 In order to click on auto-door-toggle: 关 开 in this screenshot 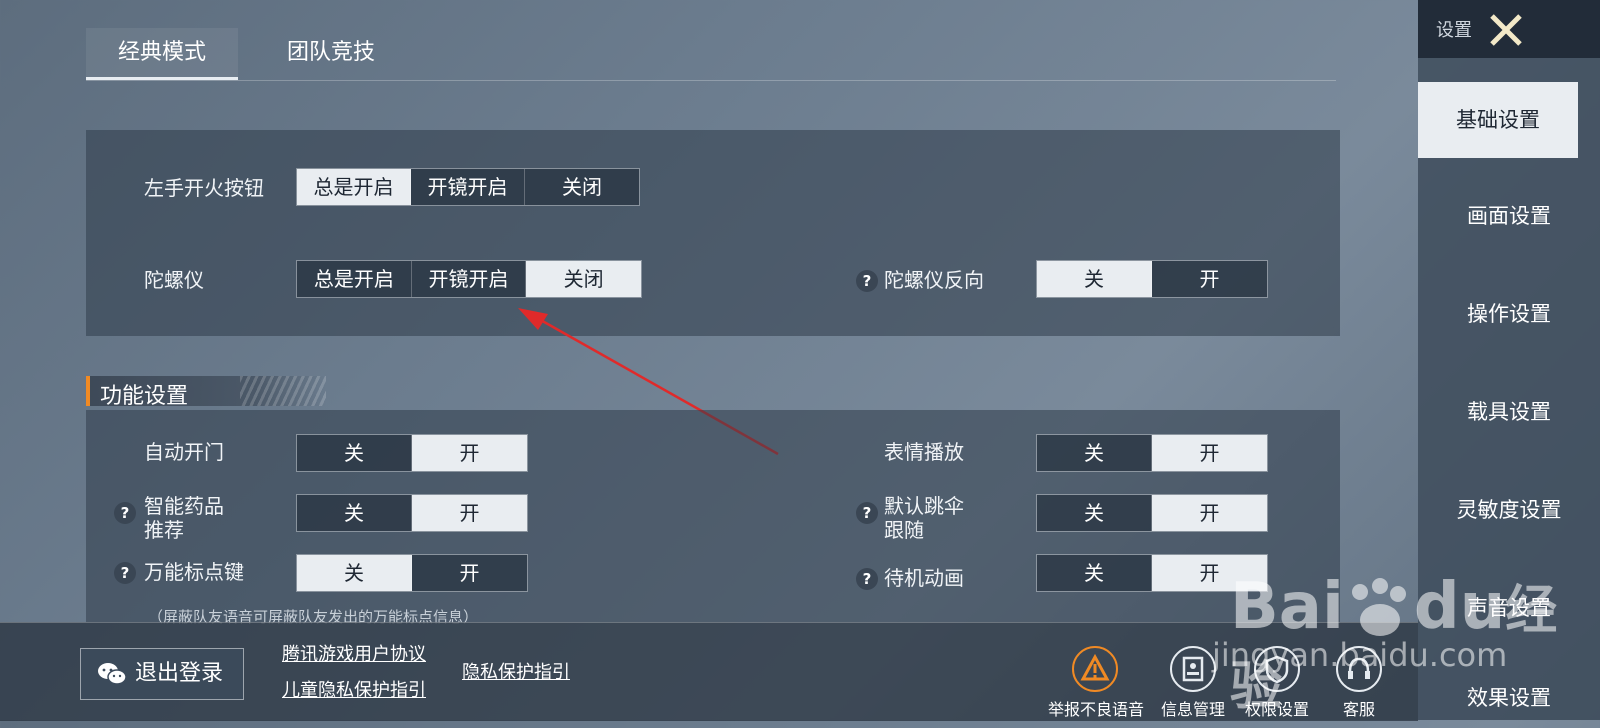, I will do `click(412, 453)`.